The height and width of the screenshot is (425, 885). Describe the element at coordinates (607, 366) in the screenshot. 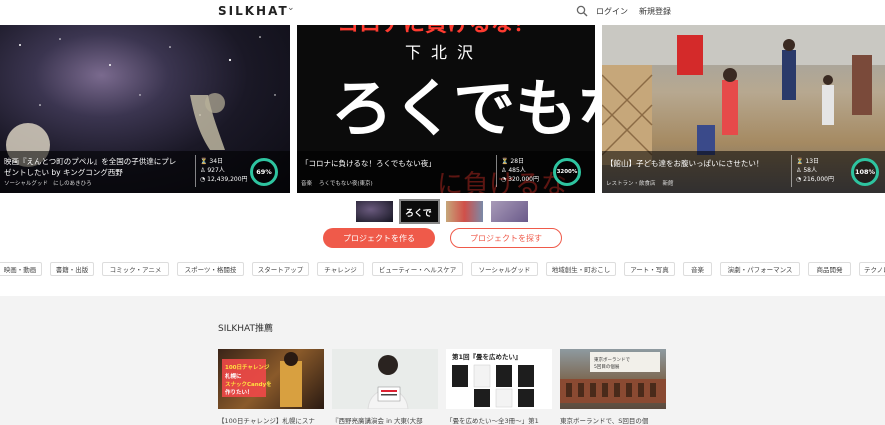

I see `svg-text: 5回目の個展` at that location.